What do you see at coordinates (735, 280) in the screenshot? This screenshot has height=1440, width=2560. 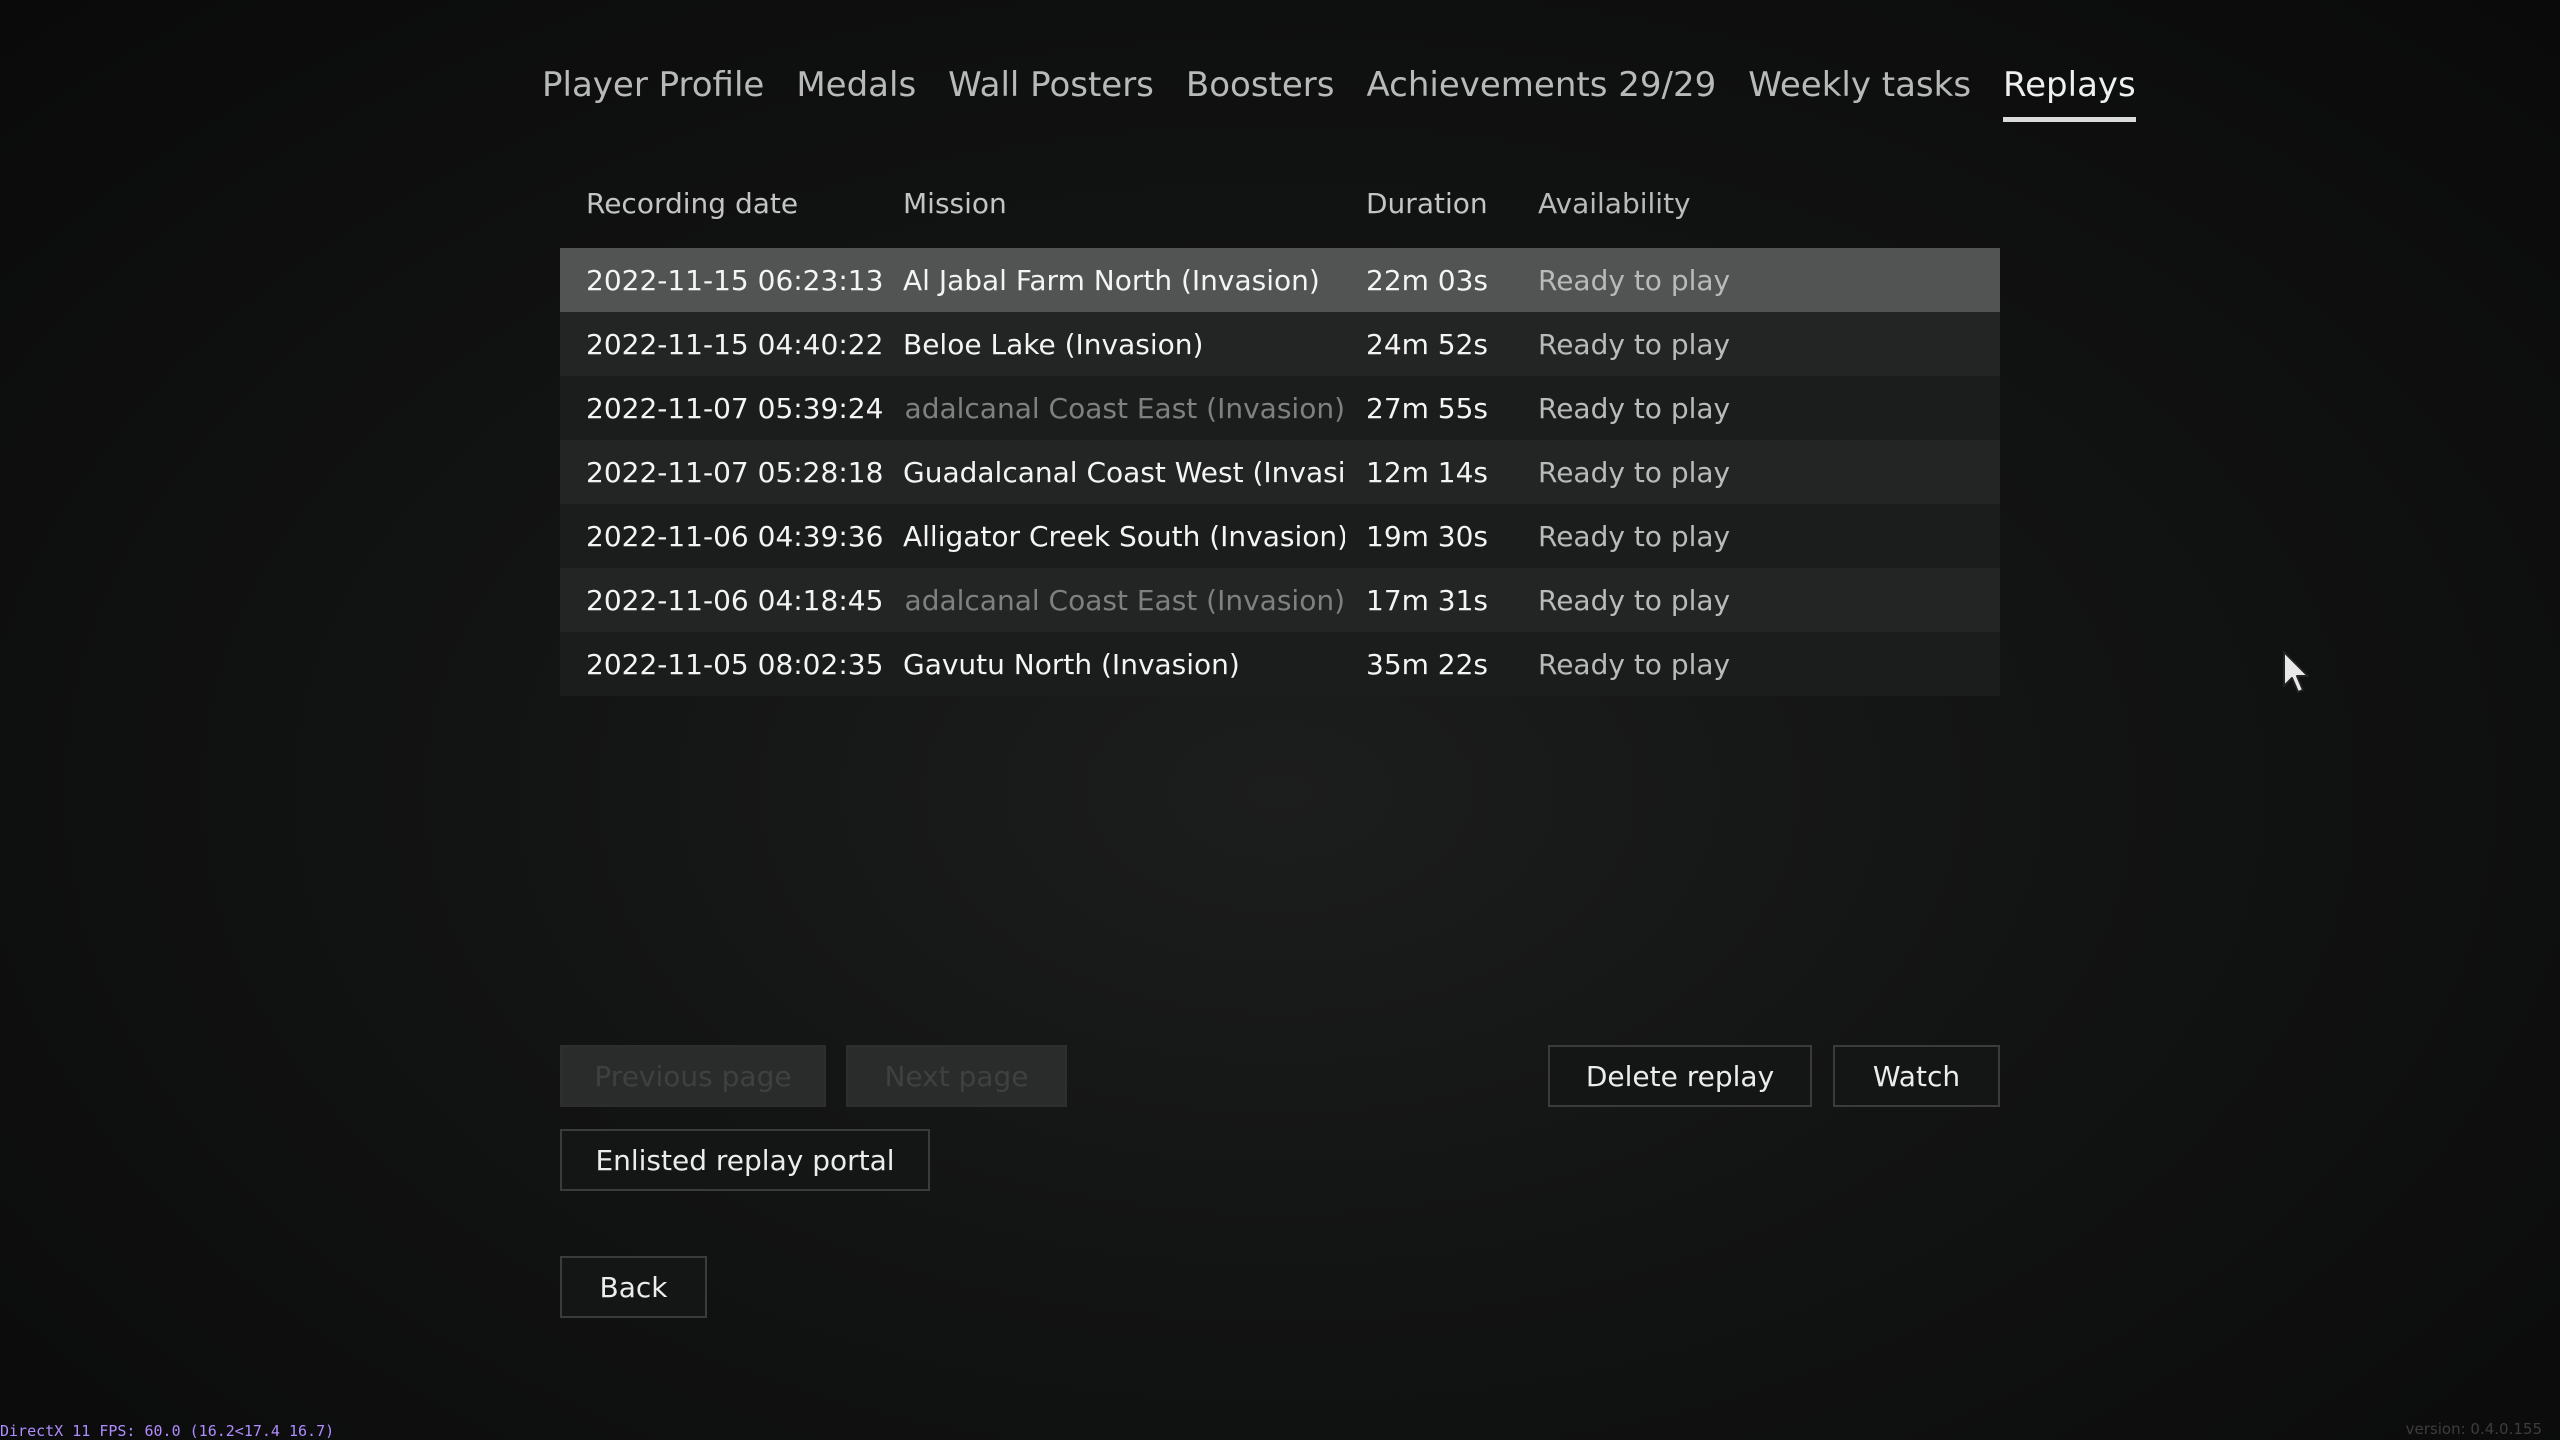 I see `cell-date: 2022-11-15 06:23:13` at bounding box center [735, 280].